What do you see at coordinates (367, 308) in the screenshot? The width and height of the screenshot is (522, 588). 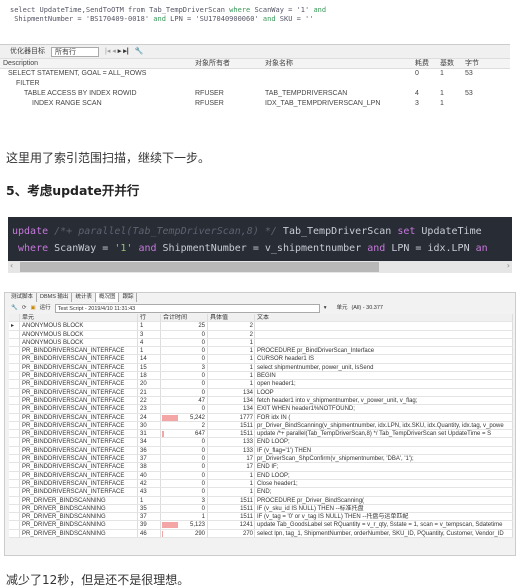 I see `unit-select: (All) - 30.377` at bounding box center [367, 308].